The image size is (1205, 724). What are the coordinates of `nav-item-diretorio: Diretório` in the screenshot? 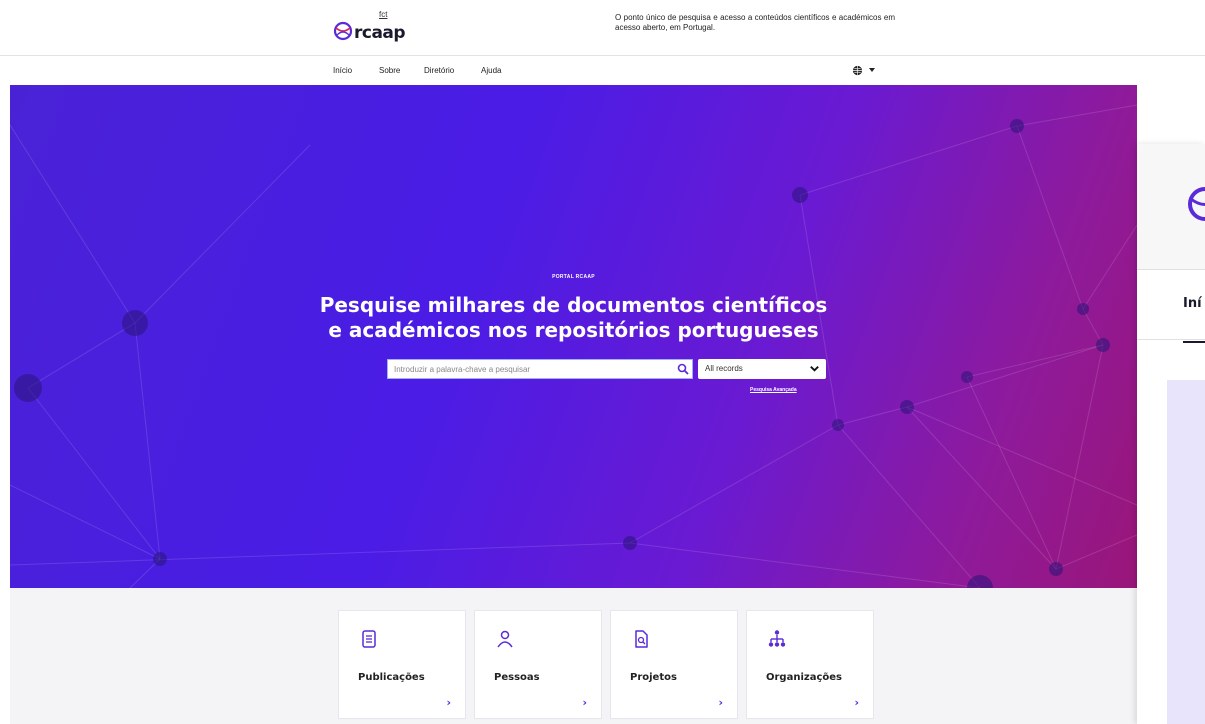 It's located at (439, 70).